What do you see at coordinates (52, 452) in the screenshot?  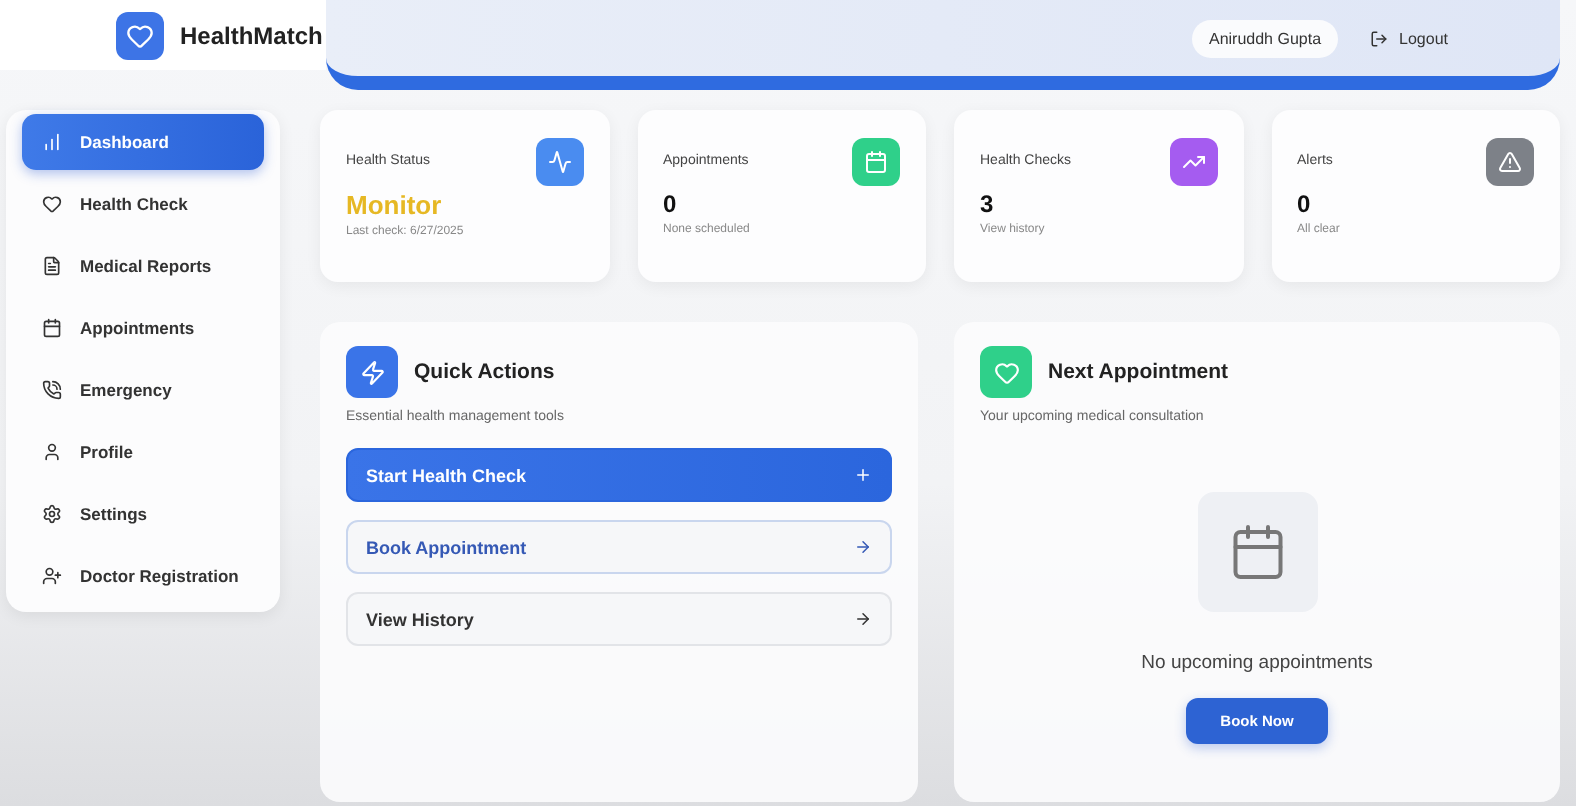 I see `user-icon` at bounding box center [52, 452].